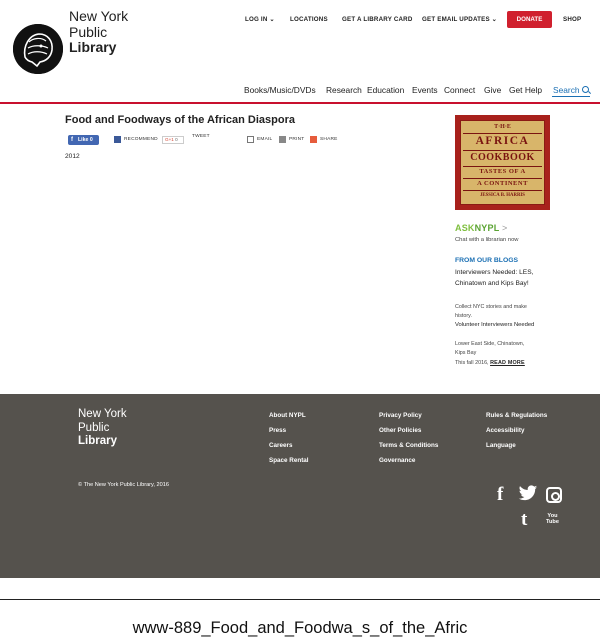 The image size is (600, 640). Describe the element at coordinates (123, 485) in the screenshot. I see `copyright-text: © The New York Public Library, 2016` at that location.